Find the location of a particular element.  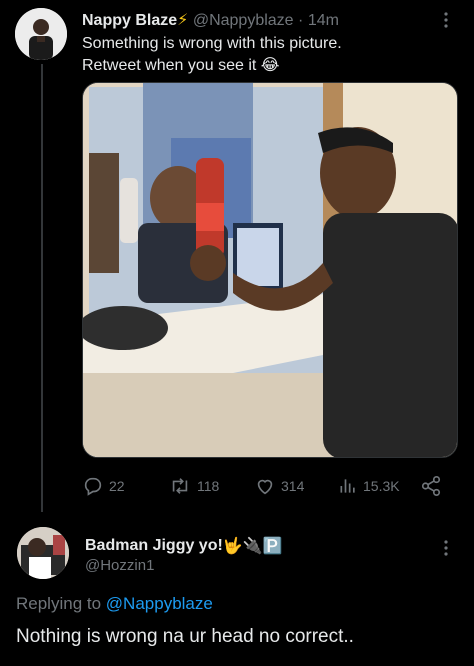

author-avatar is located at coordinates (41, 34).